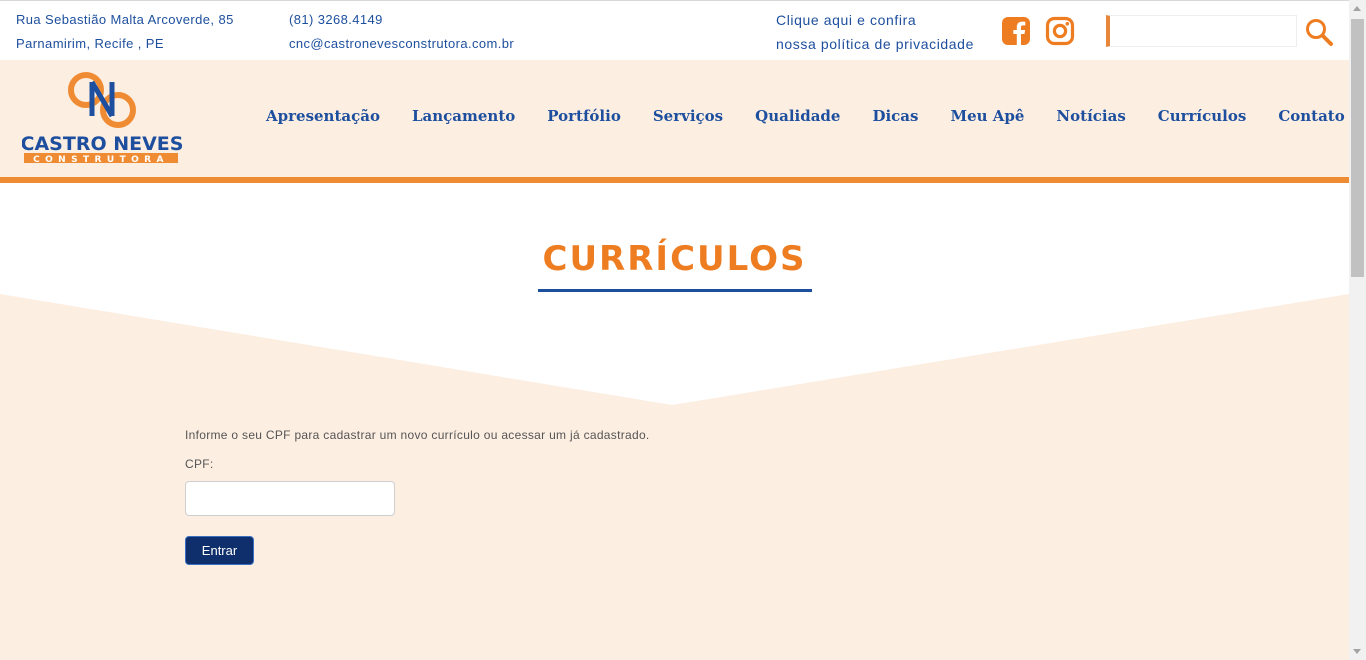 The width and height of the screenshot is (1366, 660). Describe the element at coordinates (1060, 31) in the screenshot. I see `instagram-icon` at that location.